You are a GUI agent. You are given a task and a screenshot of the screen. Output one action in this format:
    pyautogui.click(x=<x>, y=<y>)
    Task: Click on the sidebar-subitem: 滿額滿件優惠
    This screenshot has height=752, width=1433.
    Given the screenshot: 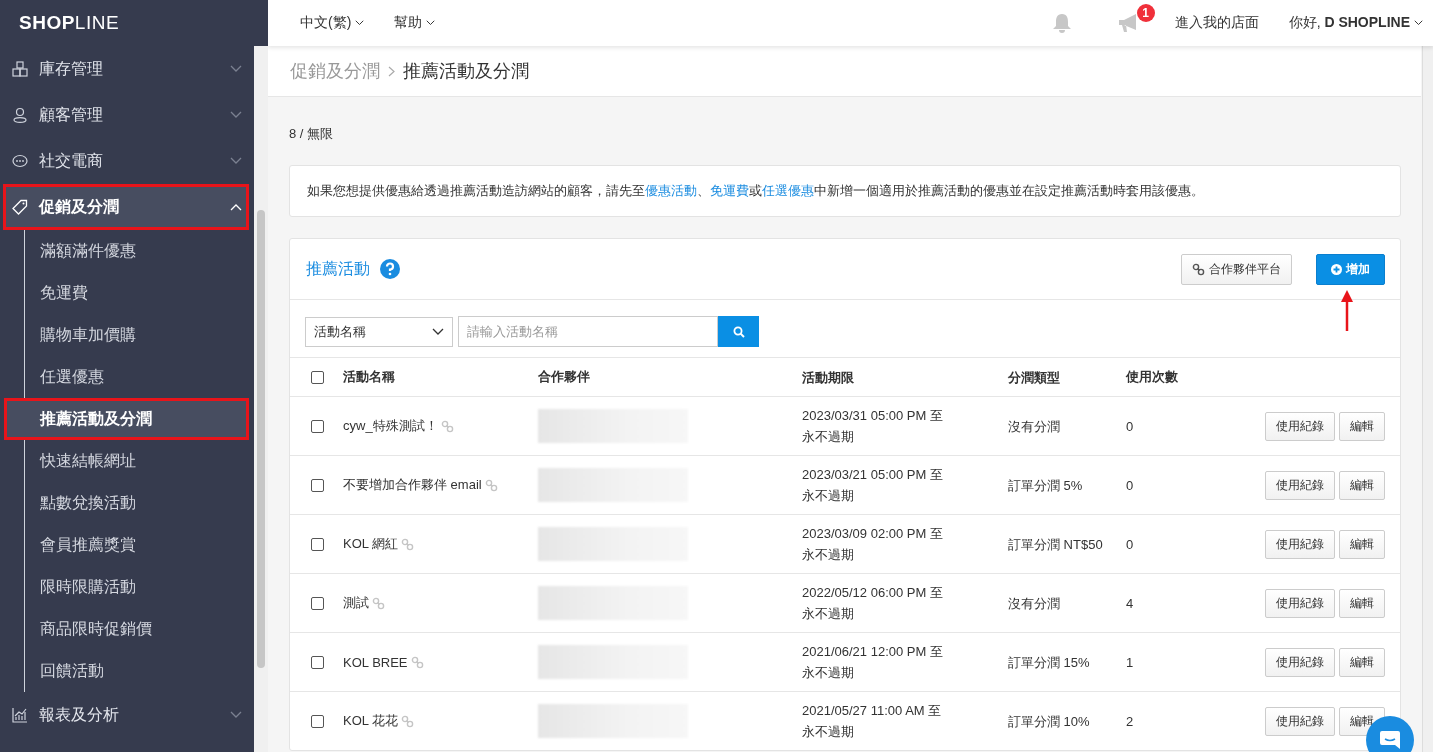 What is the action you would take?
    pyautogui.click(x=139, y=251)
    